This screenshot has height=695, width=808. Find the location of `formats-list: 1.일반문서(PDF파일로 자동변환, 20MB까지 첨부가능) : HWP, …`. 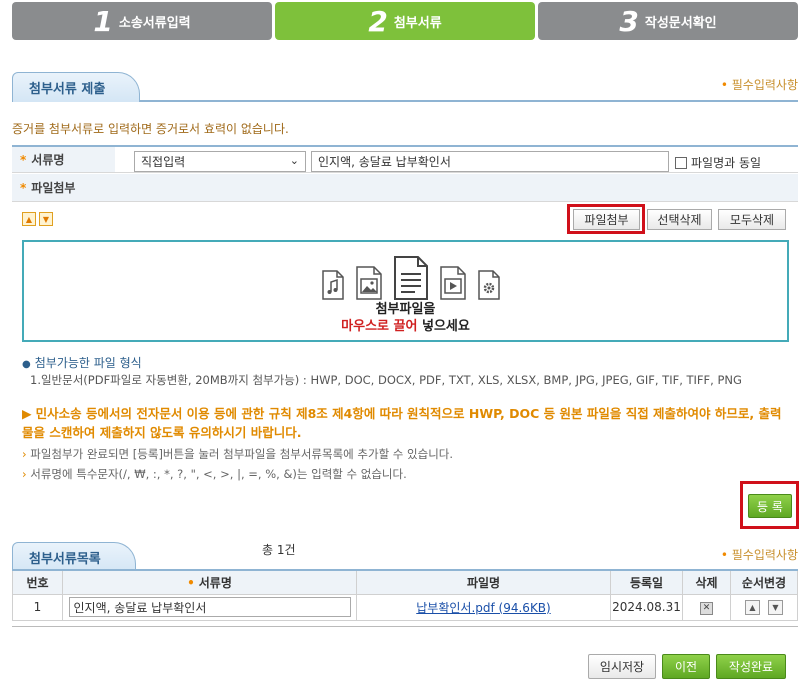

formats-list: 1.일반문서(PDF파일로 자동변환, 20MB까지 첨부가능) : HWP, … is located at coordinates (386, 380).